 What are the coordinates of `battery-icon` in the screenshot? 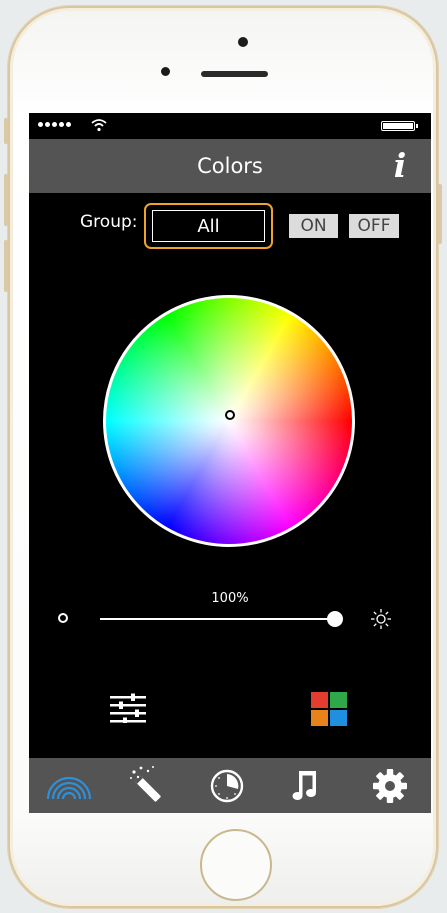 It's located at (399, 126).